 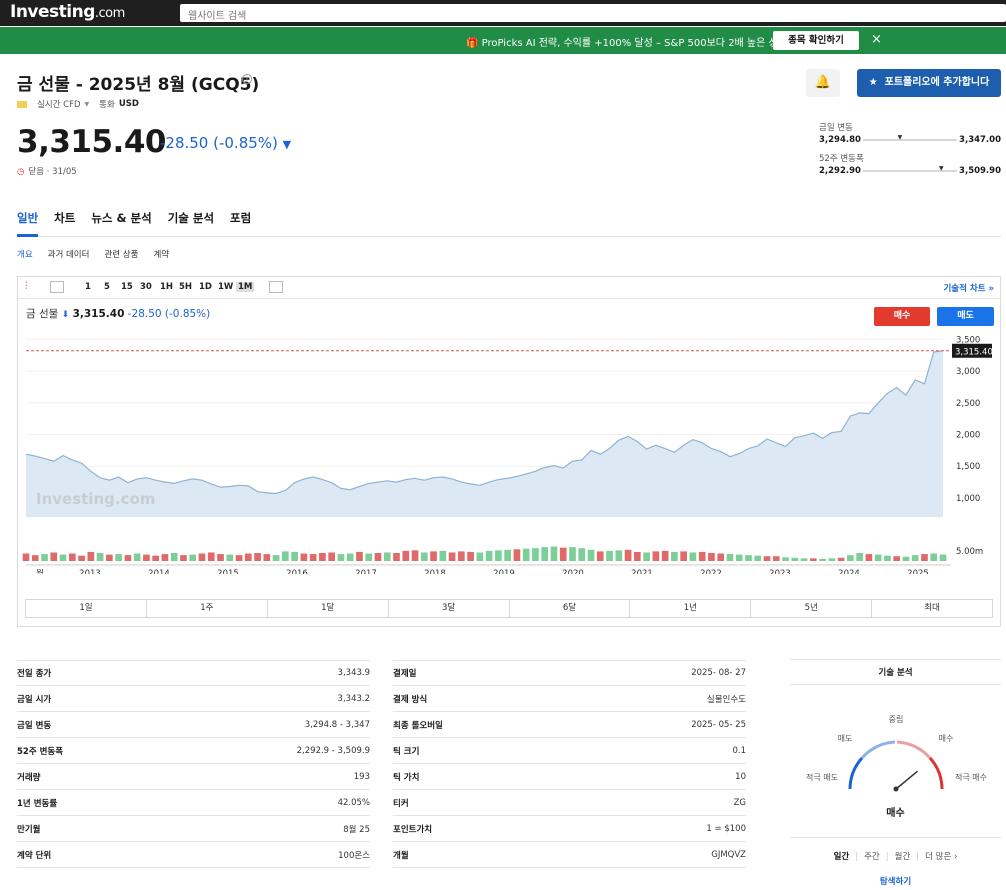 What do you see at coordinates (245, 287) in the screenshot?
I see `timeframe-1m: 1M` at bounding box center [245, 287].